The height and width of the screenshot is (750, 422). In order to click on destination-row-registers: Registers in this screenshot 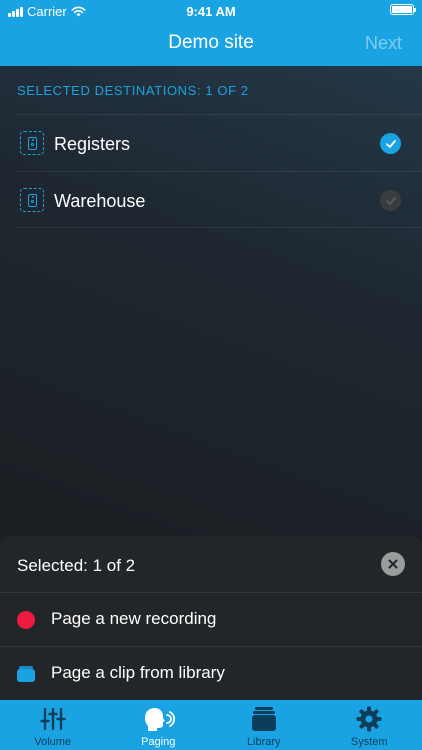, I will do `click(219, 142)`.